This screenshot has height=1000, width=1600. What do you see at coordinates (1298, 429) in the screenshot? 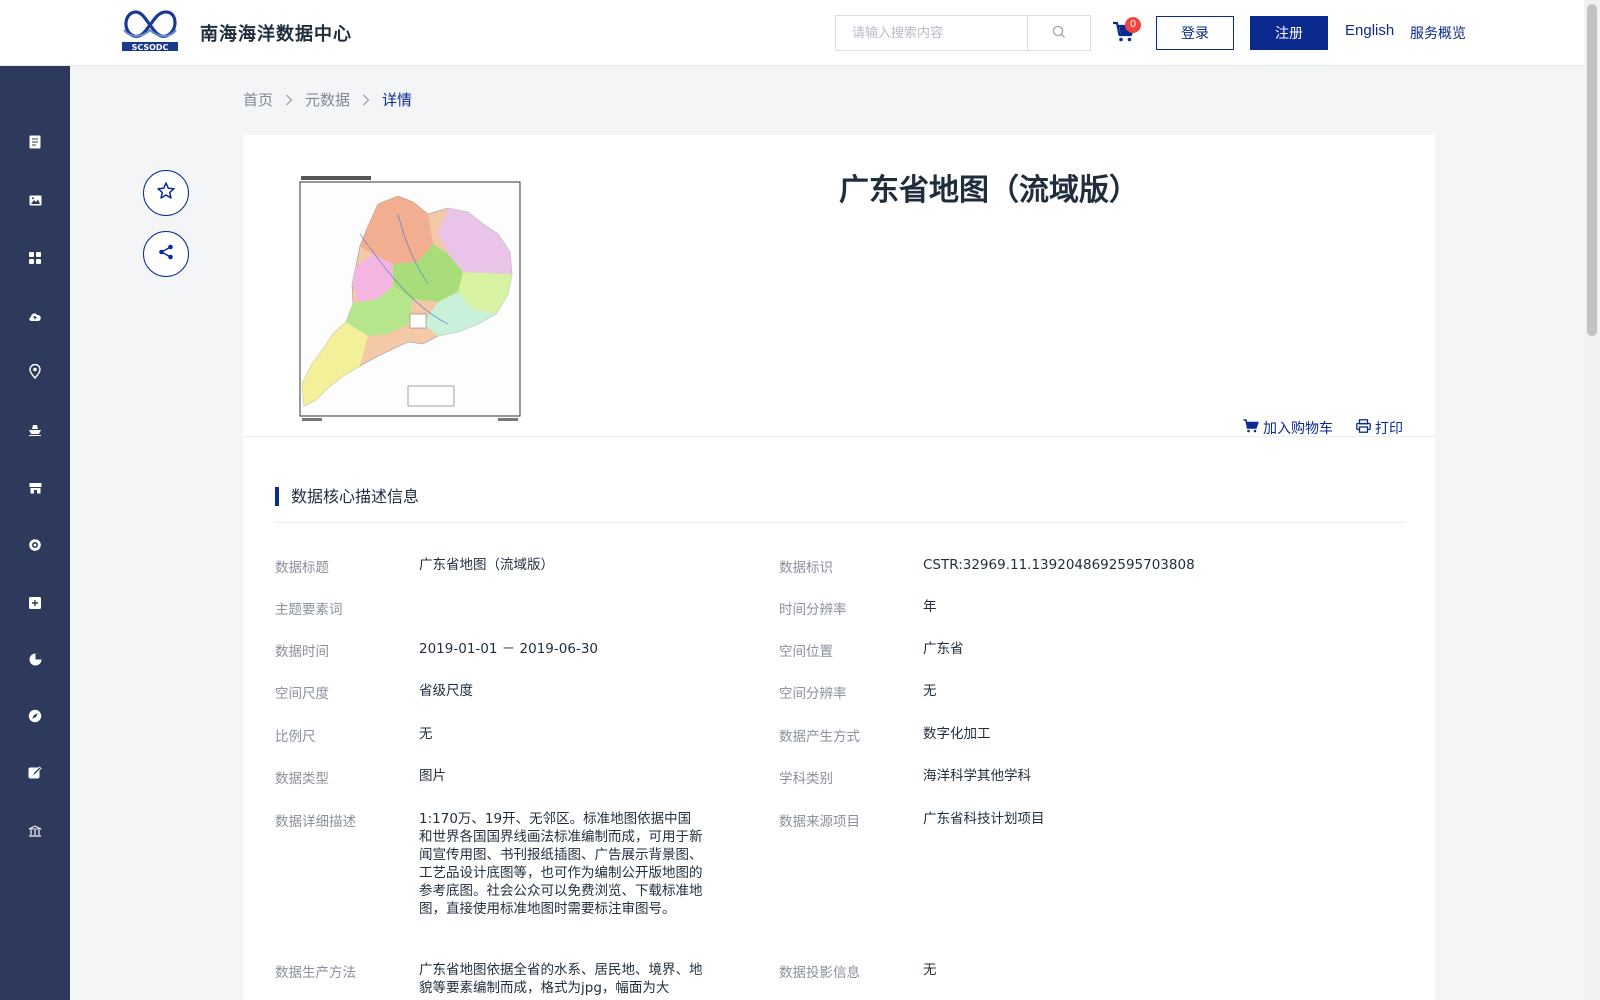
I see `add-to-cart-label: 加入购物车` at bounding box center [1298, 429].